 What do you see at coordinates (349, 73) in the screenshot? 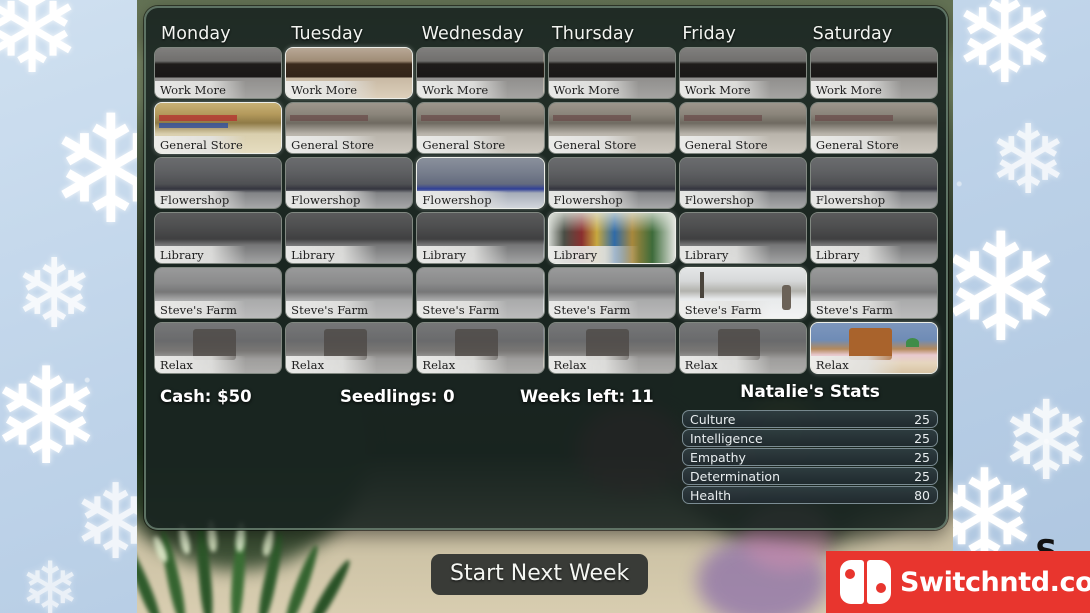
I see `activity-cell-tuesday-work-more: Work More` at bounding box center [349, 73].